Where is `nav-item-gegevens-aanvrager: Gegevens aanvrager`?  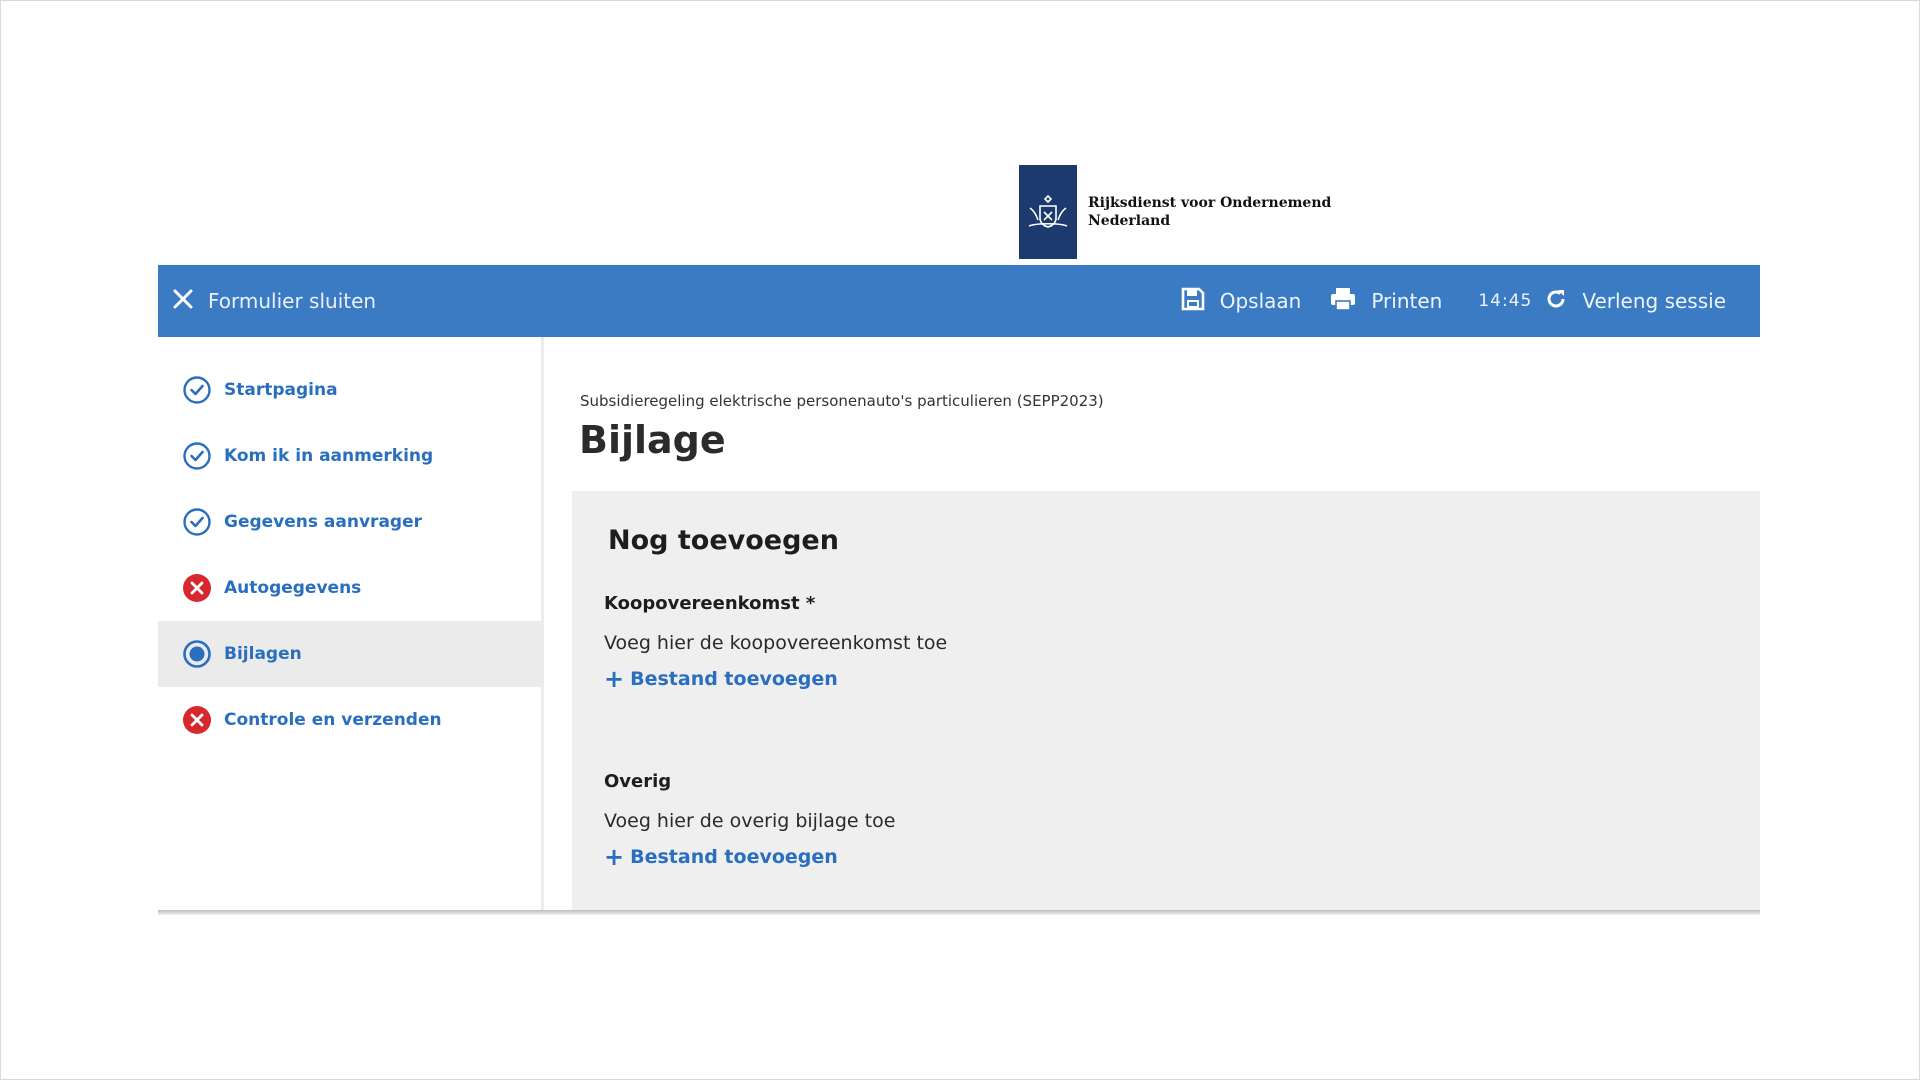
nav-item-gegevens-aanvrager: Gegevens aanvrager is located at coordinates (349, 522).